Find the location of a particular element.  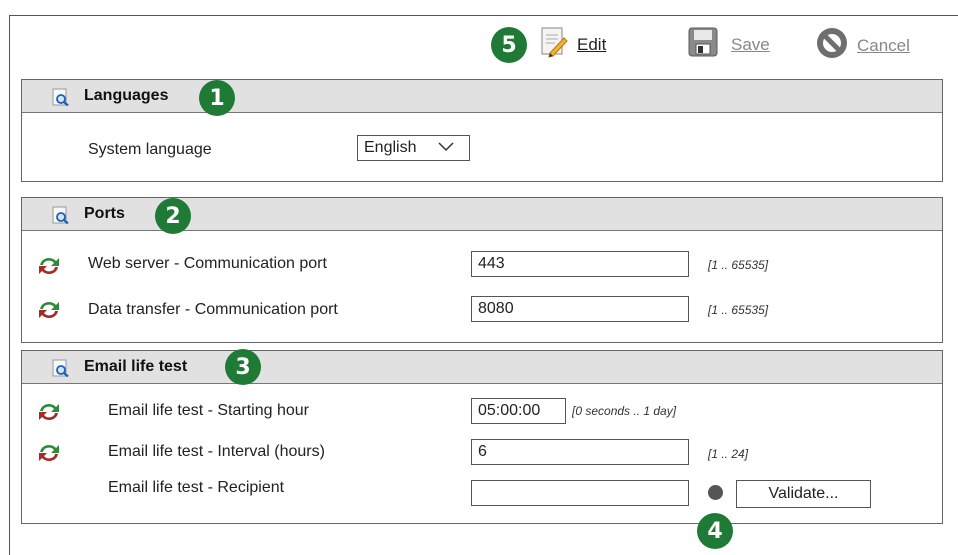

recipient-input is located at coordinates (580, 493).